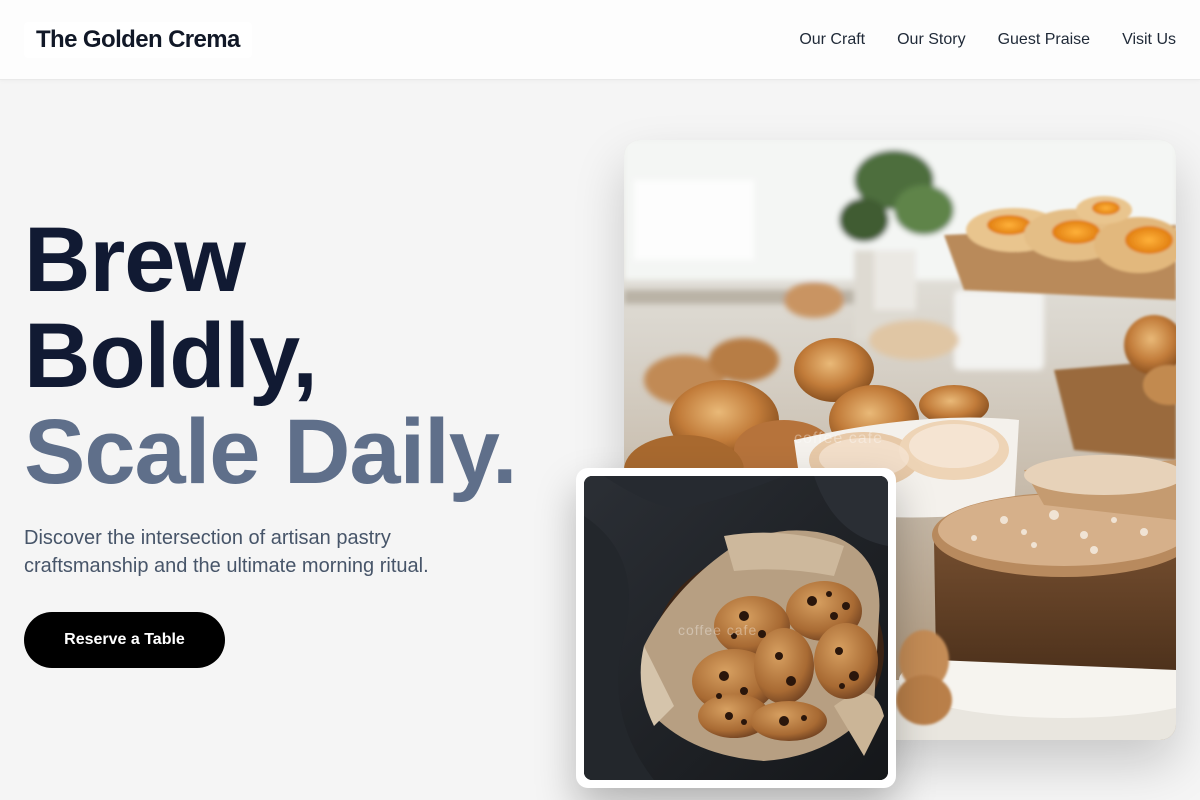  Describe the element at coordinates (124, 640) in the screenshot. I see `reserve-table-button: Reserve a Table` at that location.